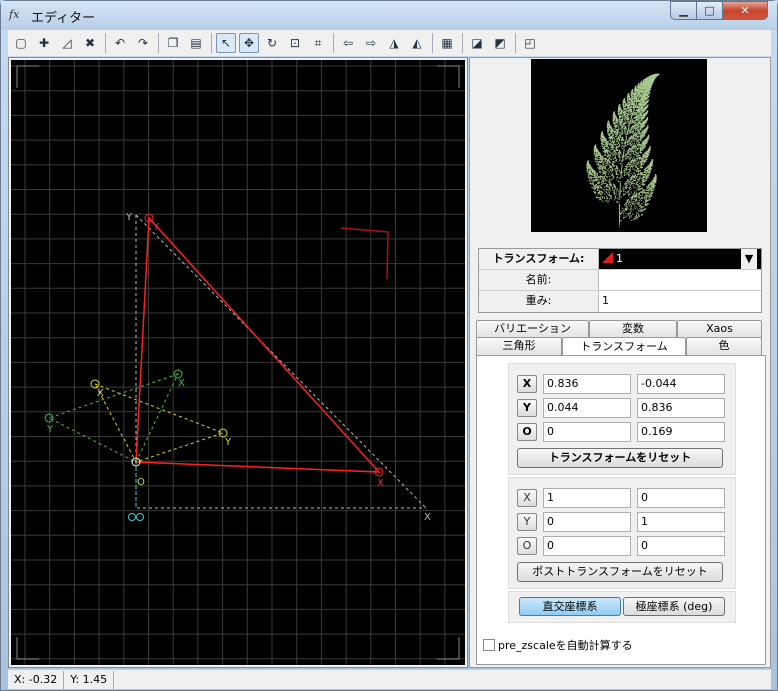 The image size is (778, 691). I want to click on fractal-preview, so click(619, 145).